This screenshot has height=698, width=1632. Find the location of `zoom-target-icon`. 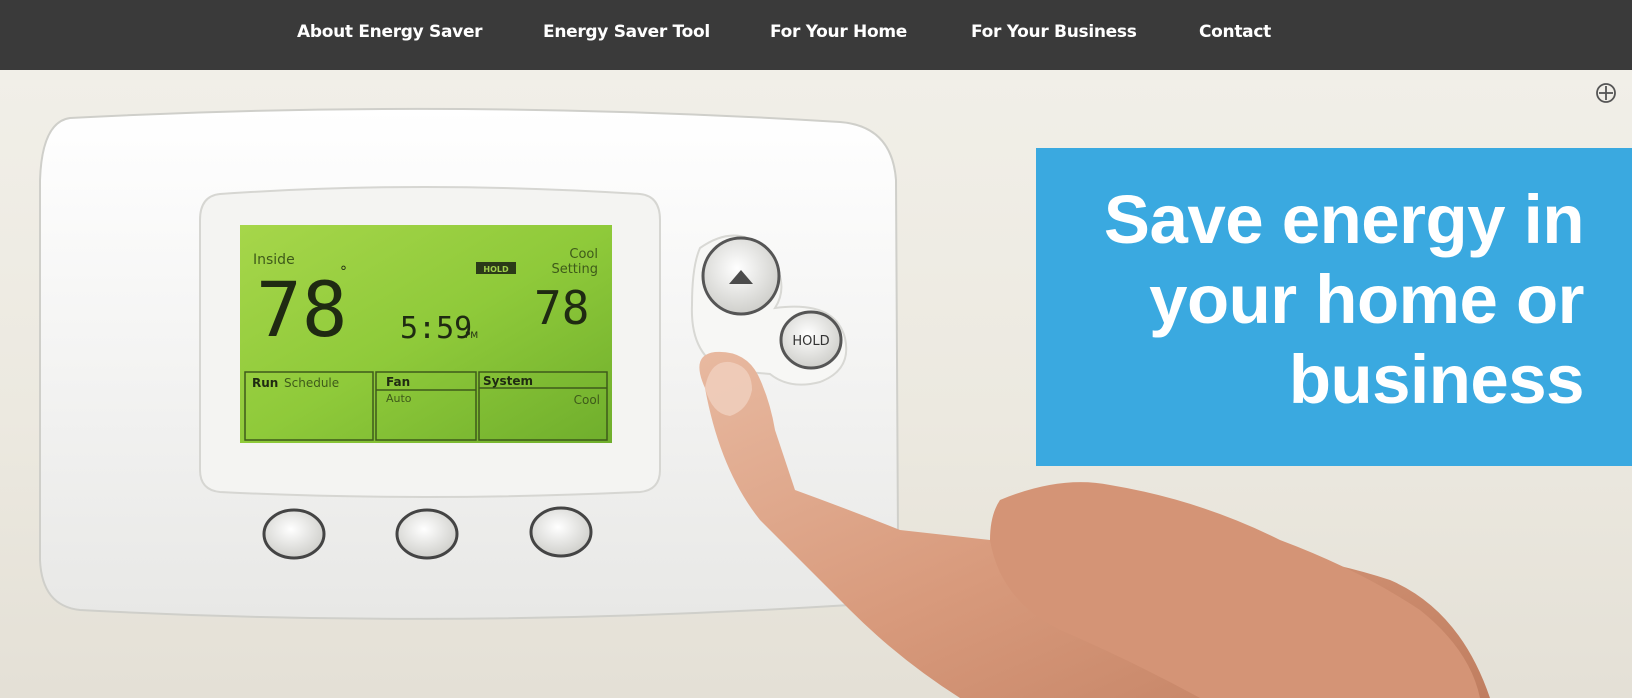

zoom-target-icon is located at coordinates (1606, 93).